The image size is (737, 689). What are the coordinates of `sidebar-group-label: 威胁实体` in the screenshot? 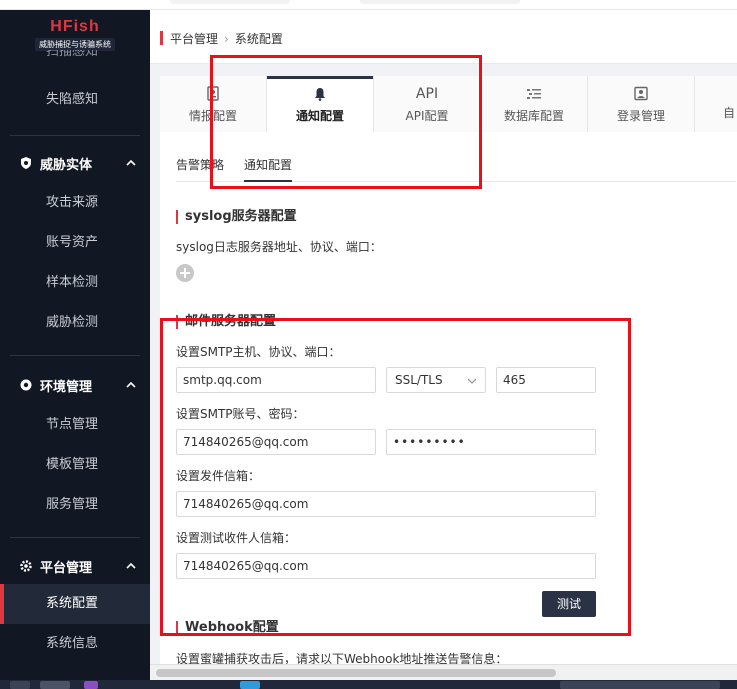 It's located at (66, 165).